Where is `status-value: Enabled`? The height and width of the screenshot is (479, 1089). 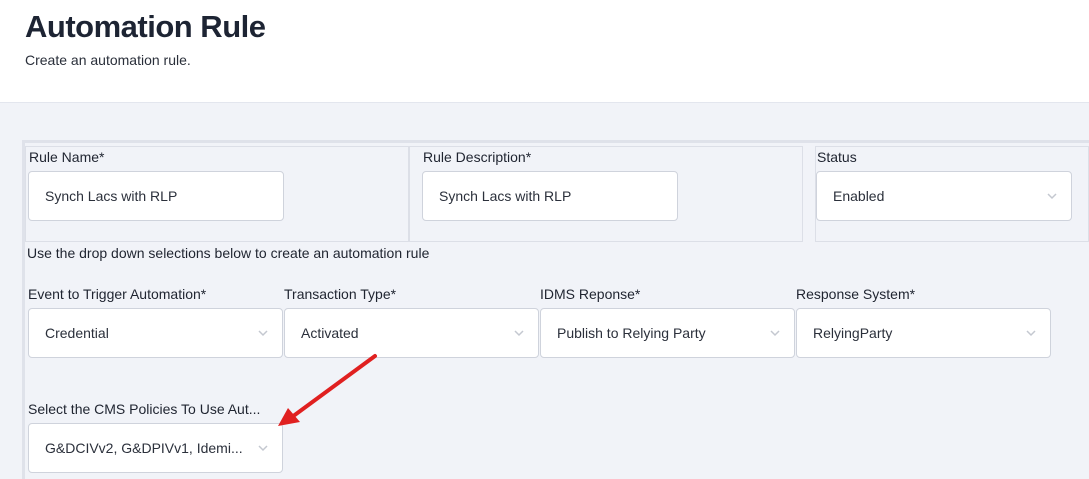 status-value: Enabled is located at coordinates (859, 196).